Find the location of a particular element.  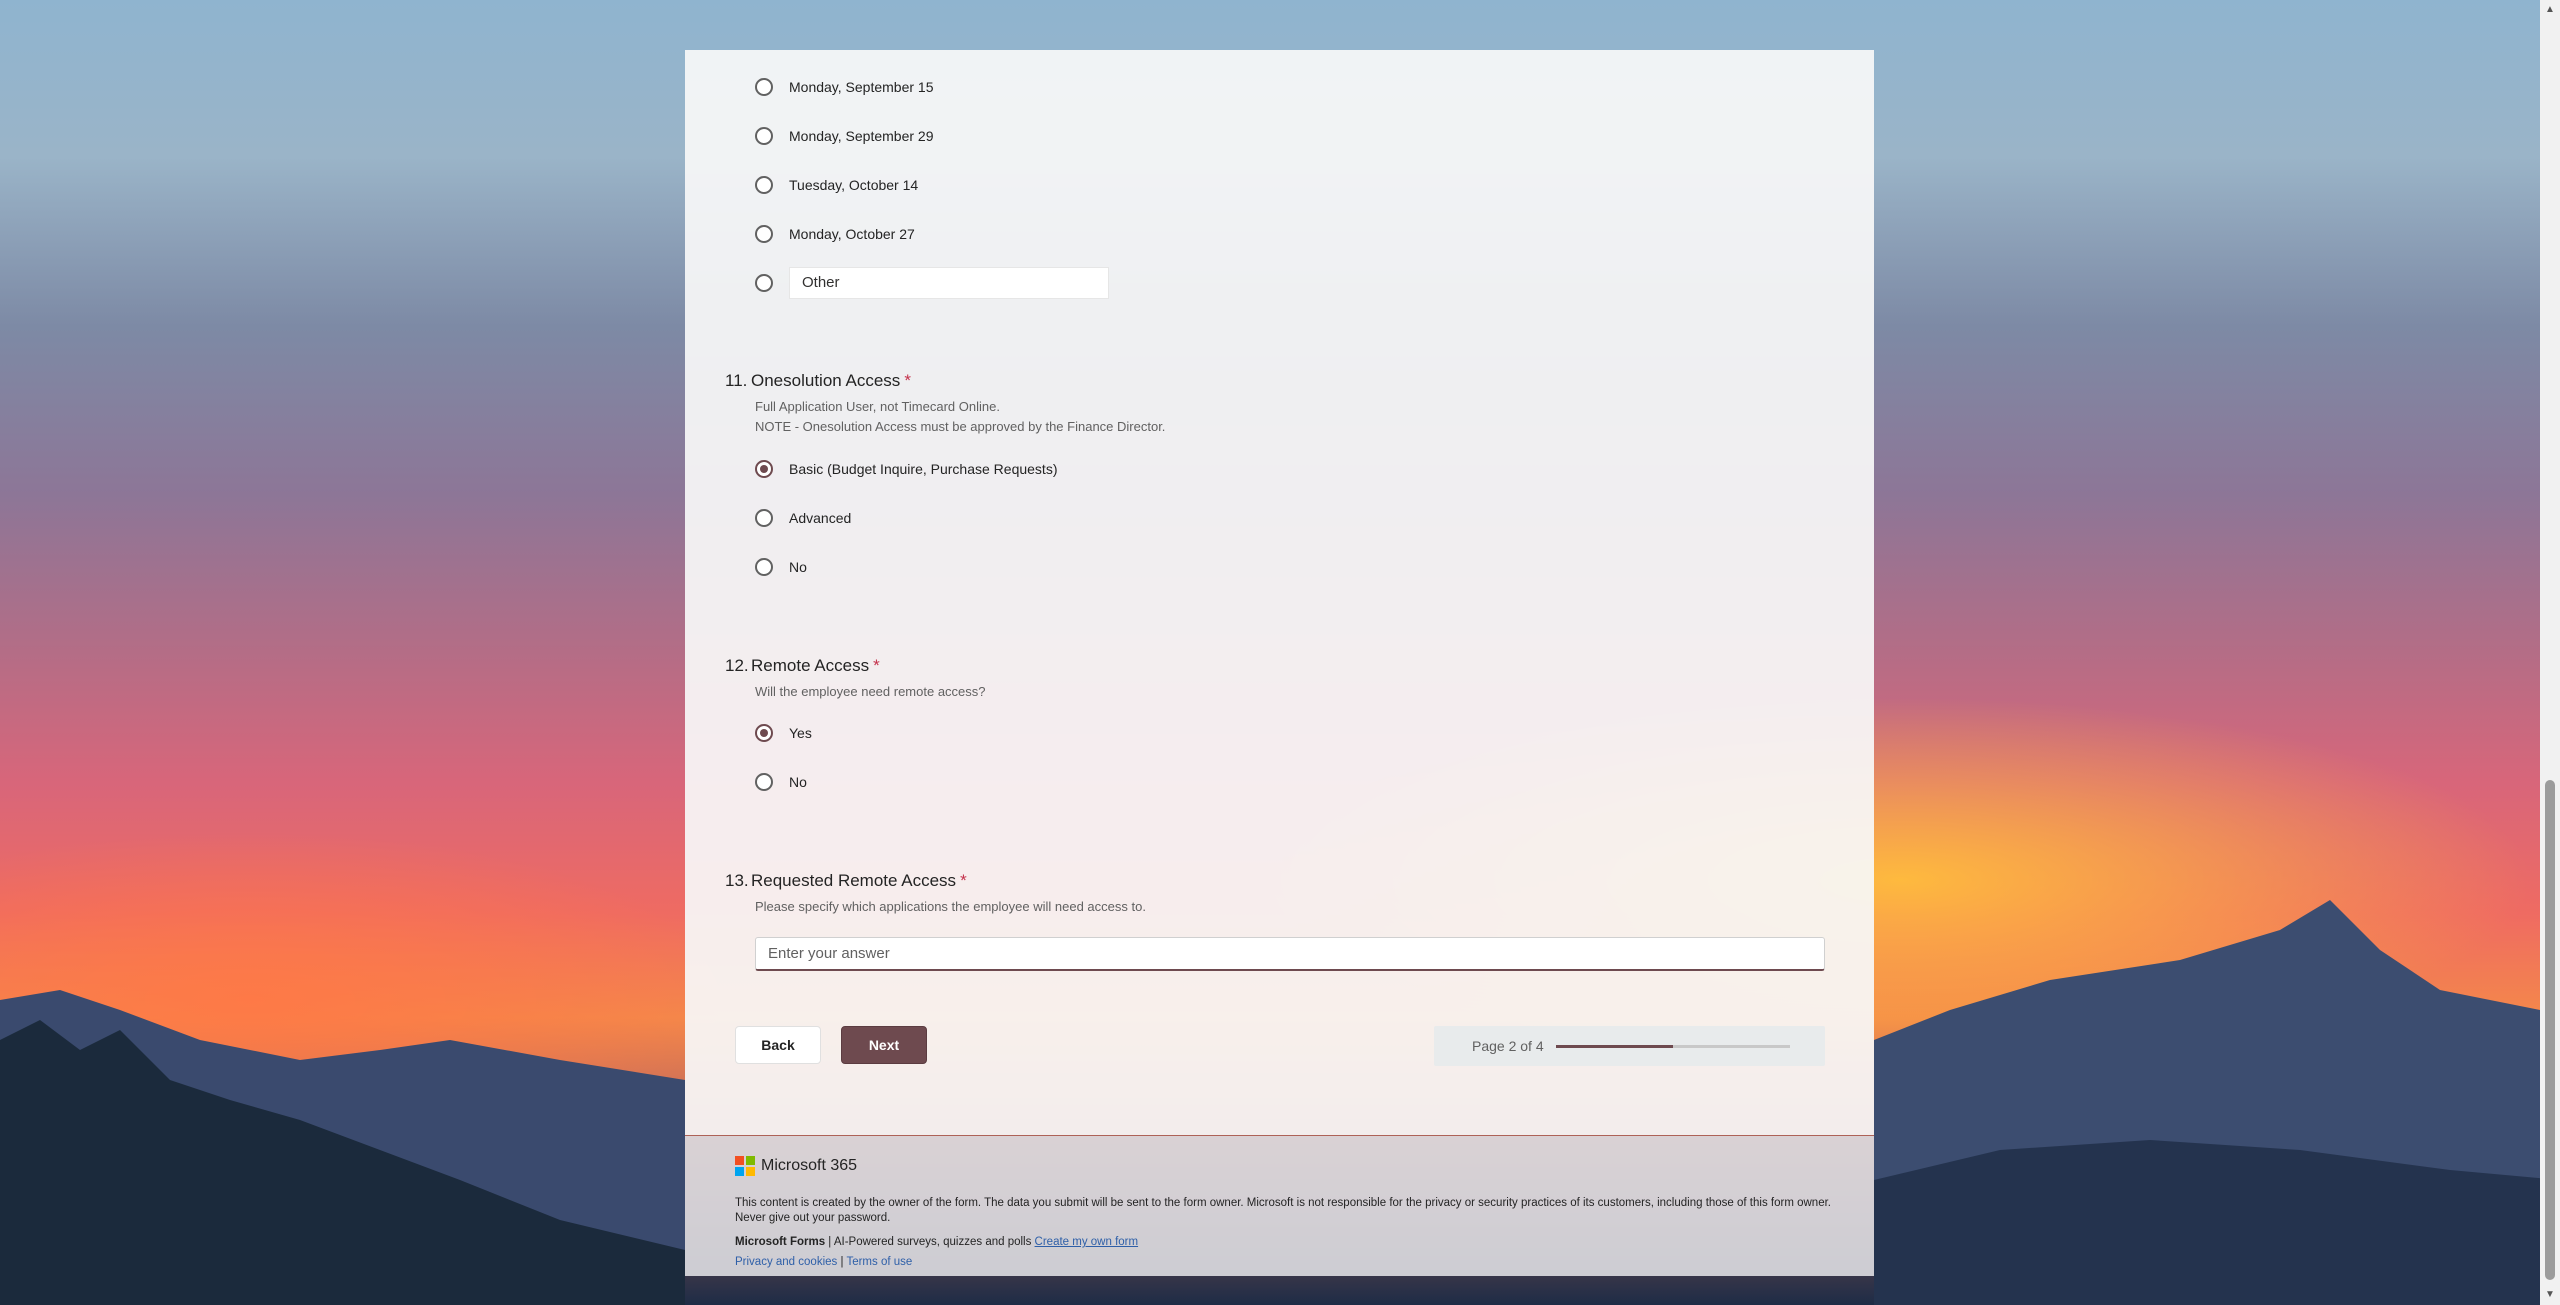

option-sep-15: Monday, September 15 is located at coordinates (844, 87).